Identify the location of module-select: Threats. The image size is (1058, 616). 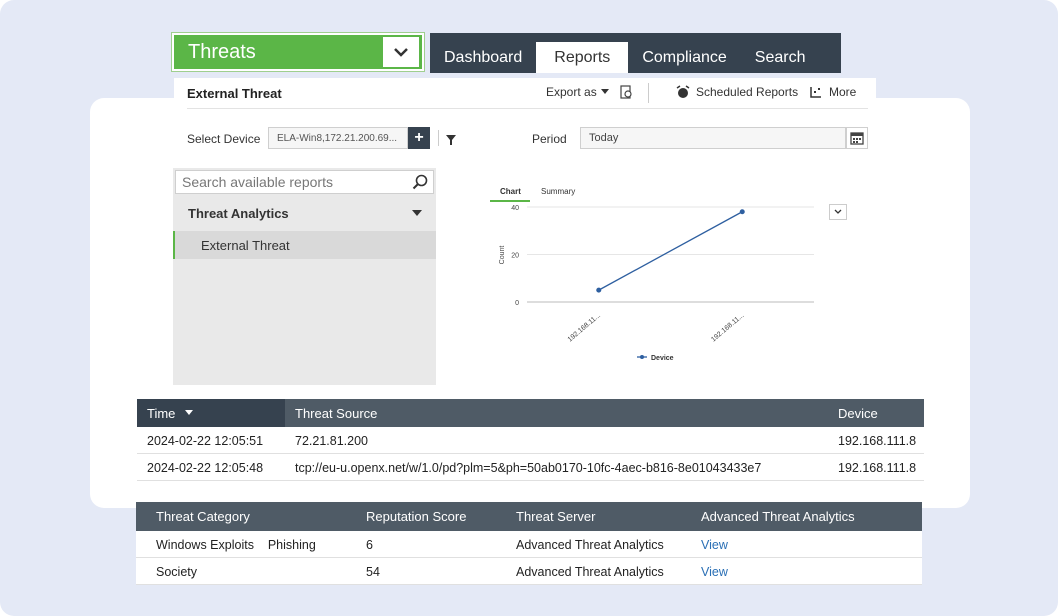
(298, 52).